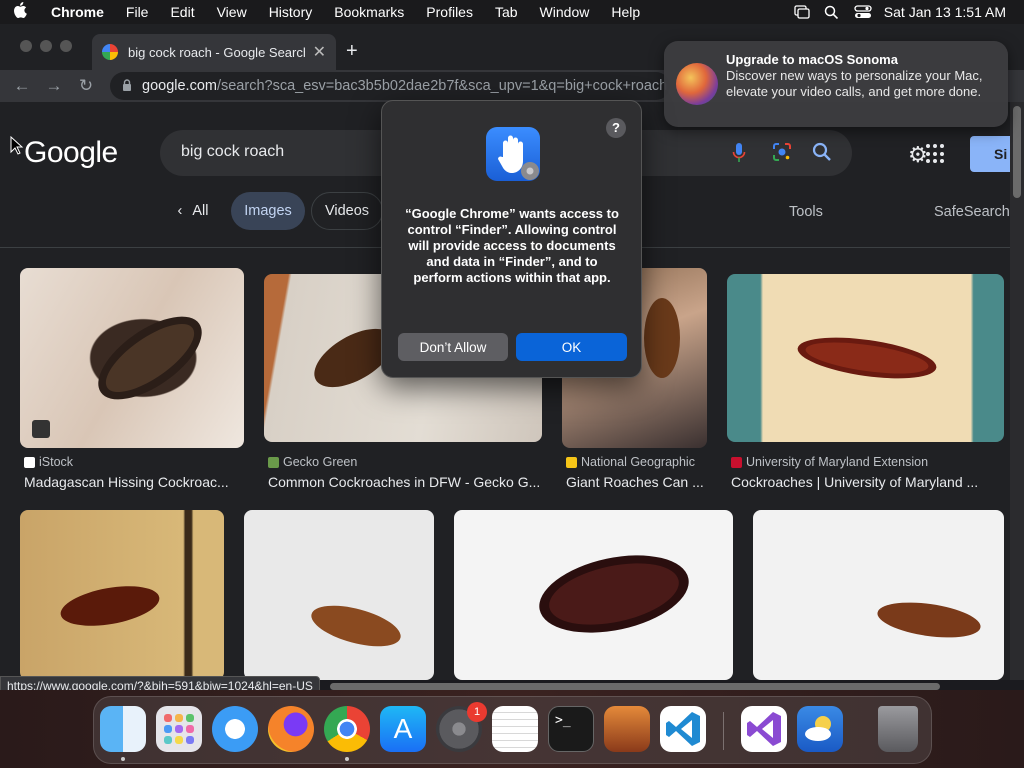  Describe the element at coordinates (627, 729) in the screenshot. I see `garageband-icon` at that location.